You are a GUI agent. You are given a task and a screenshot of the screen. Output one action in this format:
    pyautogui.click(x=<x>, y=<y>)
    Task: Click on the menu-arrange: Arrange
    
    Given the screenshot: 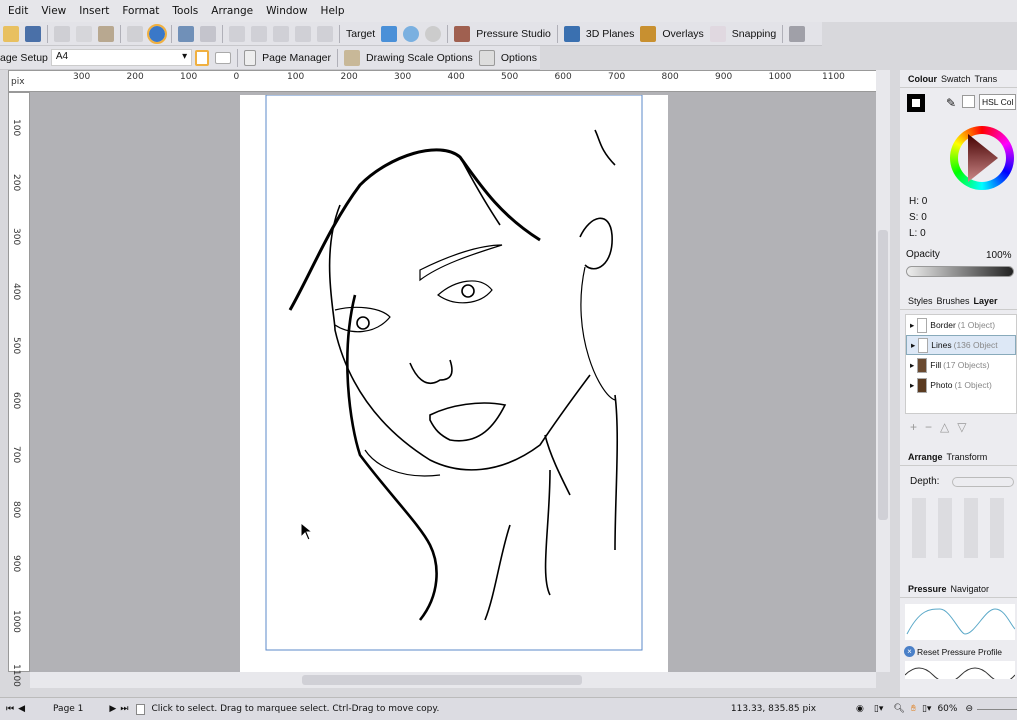 What is the action you would take?
    pyautogui.click(x=232, y=11)
    